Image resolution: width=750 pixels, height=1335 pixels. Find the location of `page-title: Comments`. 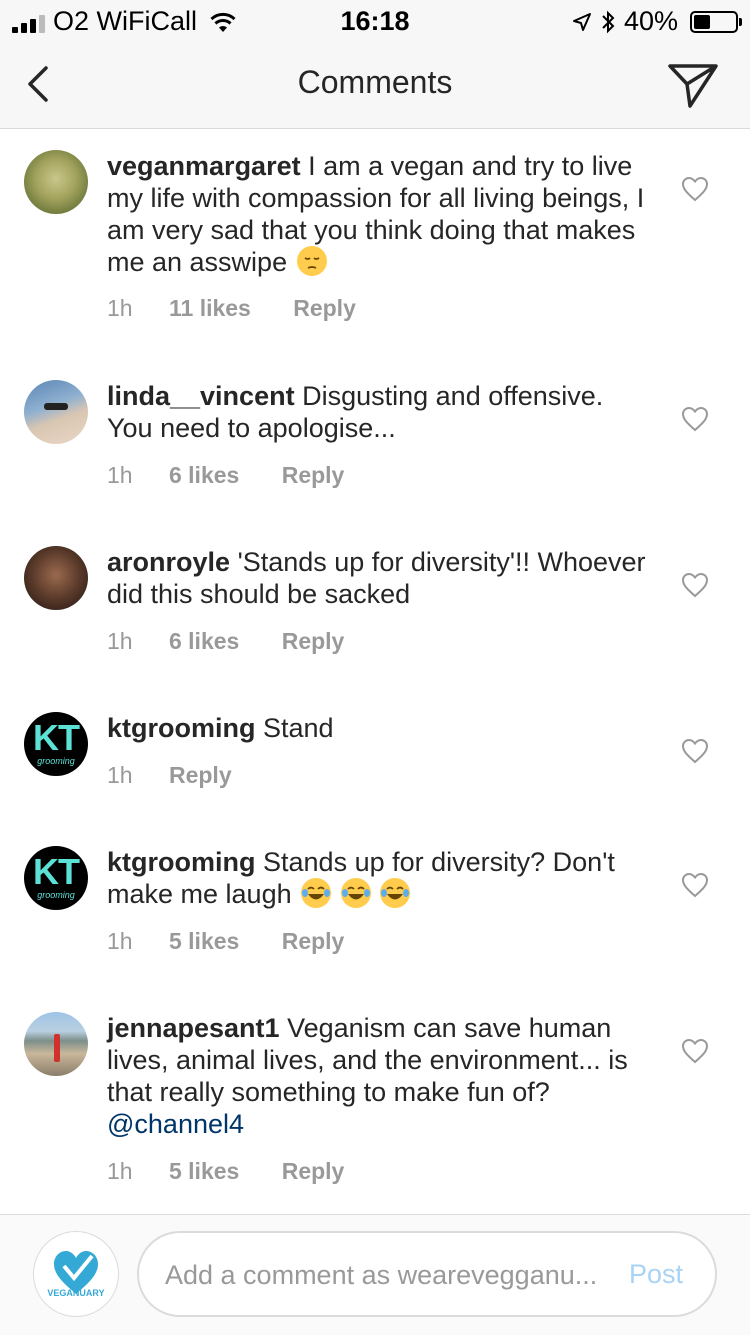

page-title: Comments is located at coordinates (375, 82).